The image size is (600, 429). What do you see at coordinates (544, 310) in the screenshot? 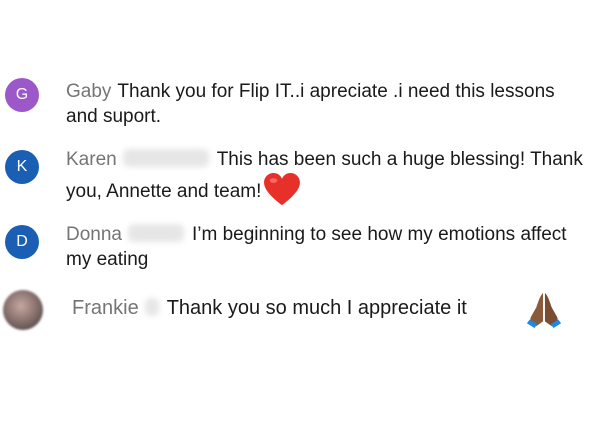
I see `folded-hands-emoji` at bounding box center [544, 310].